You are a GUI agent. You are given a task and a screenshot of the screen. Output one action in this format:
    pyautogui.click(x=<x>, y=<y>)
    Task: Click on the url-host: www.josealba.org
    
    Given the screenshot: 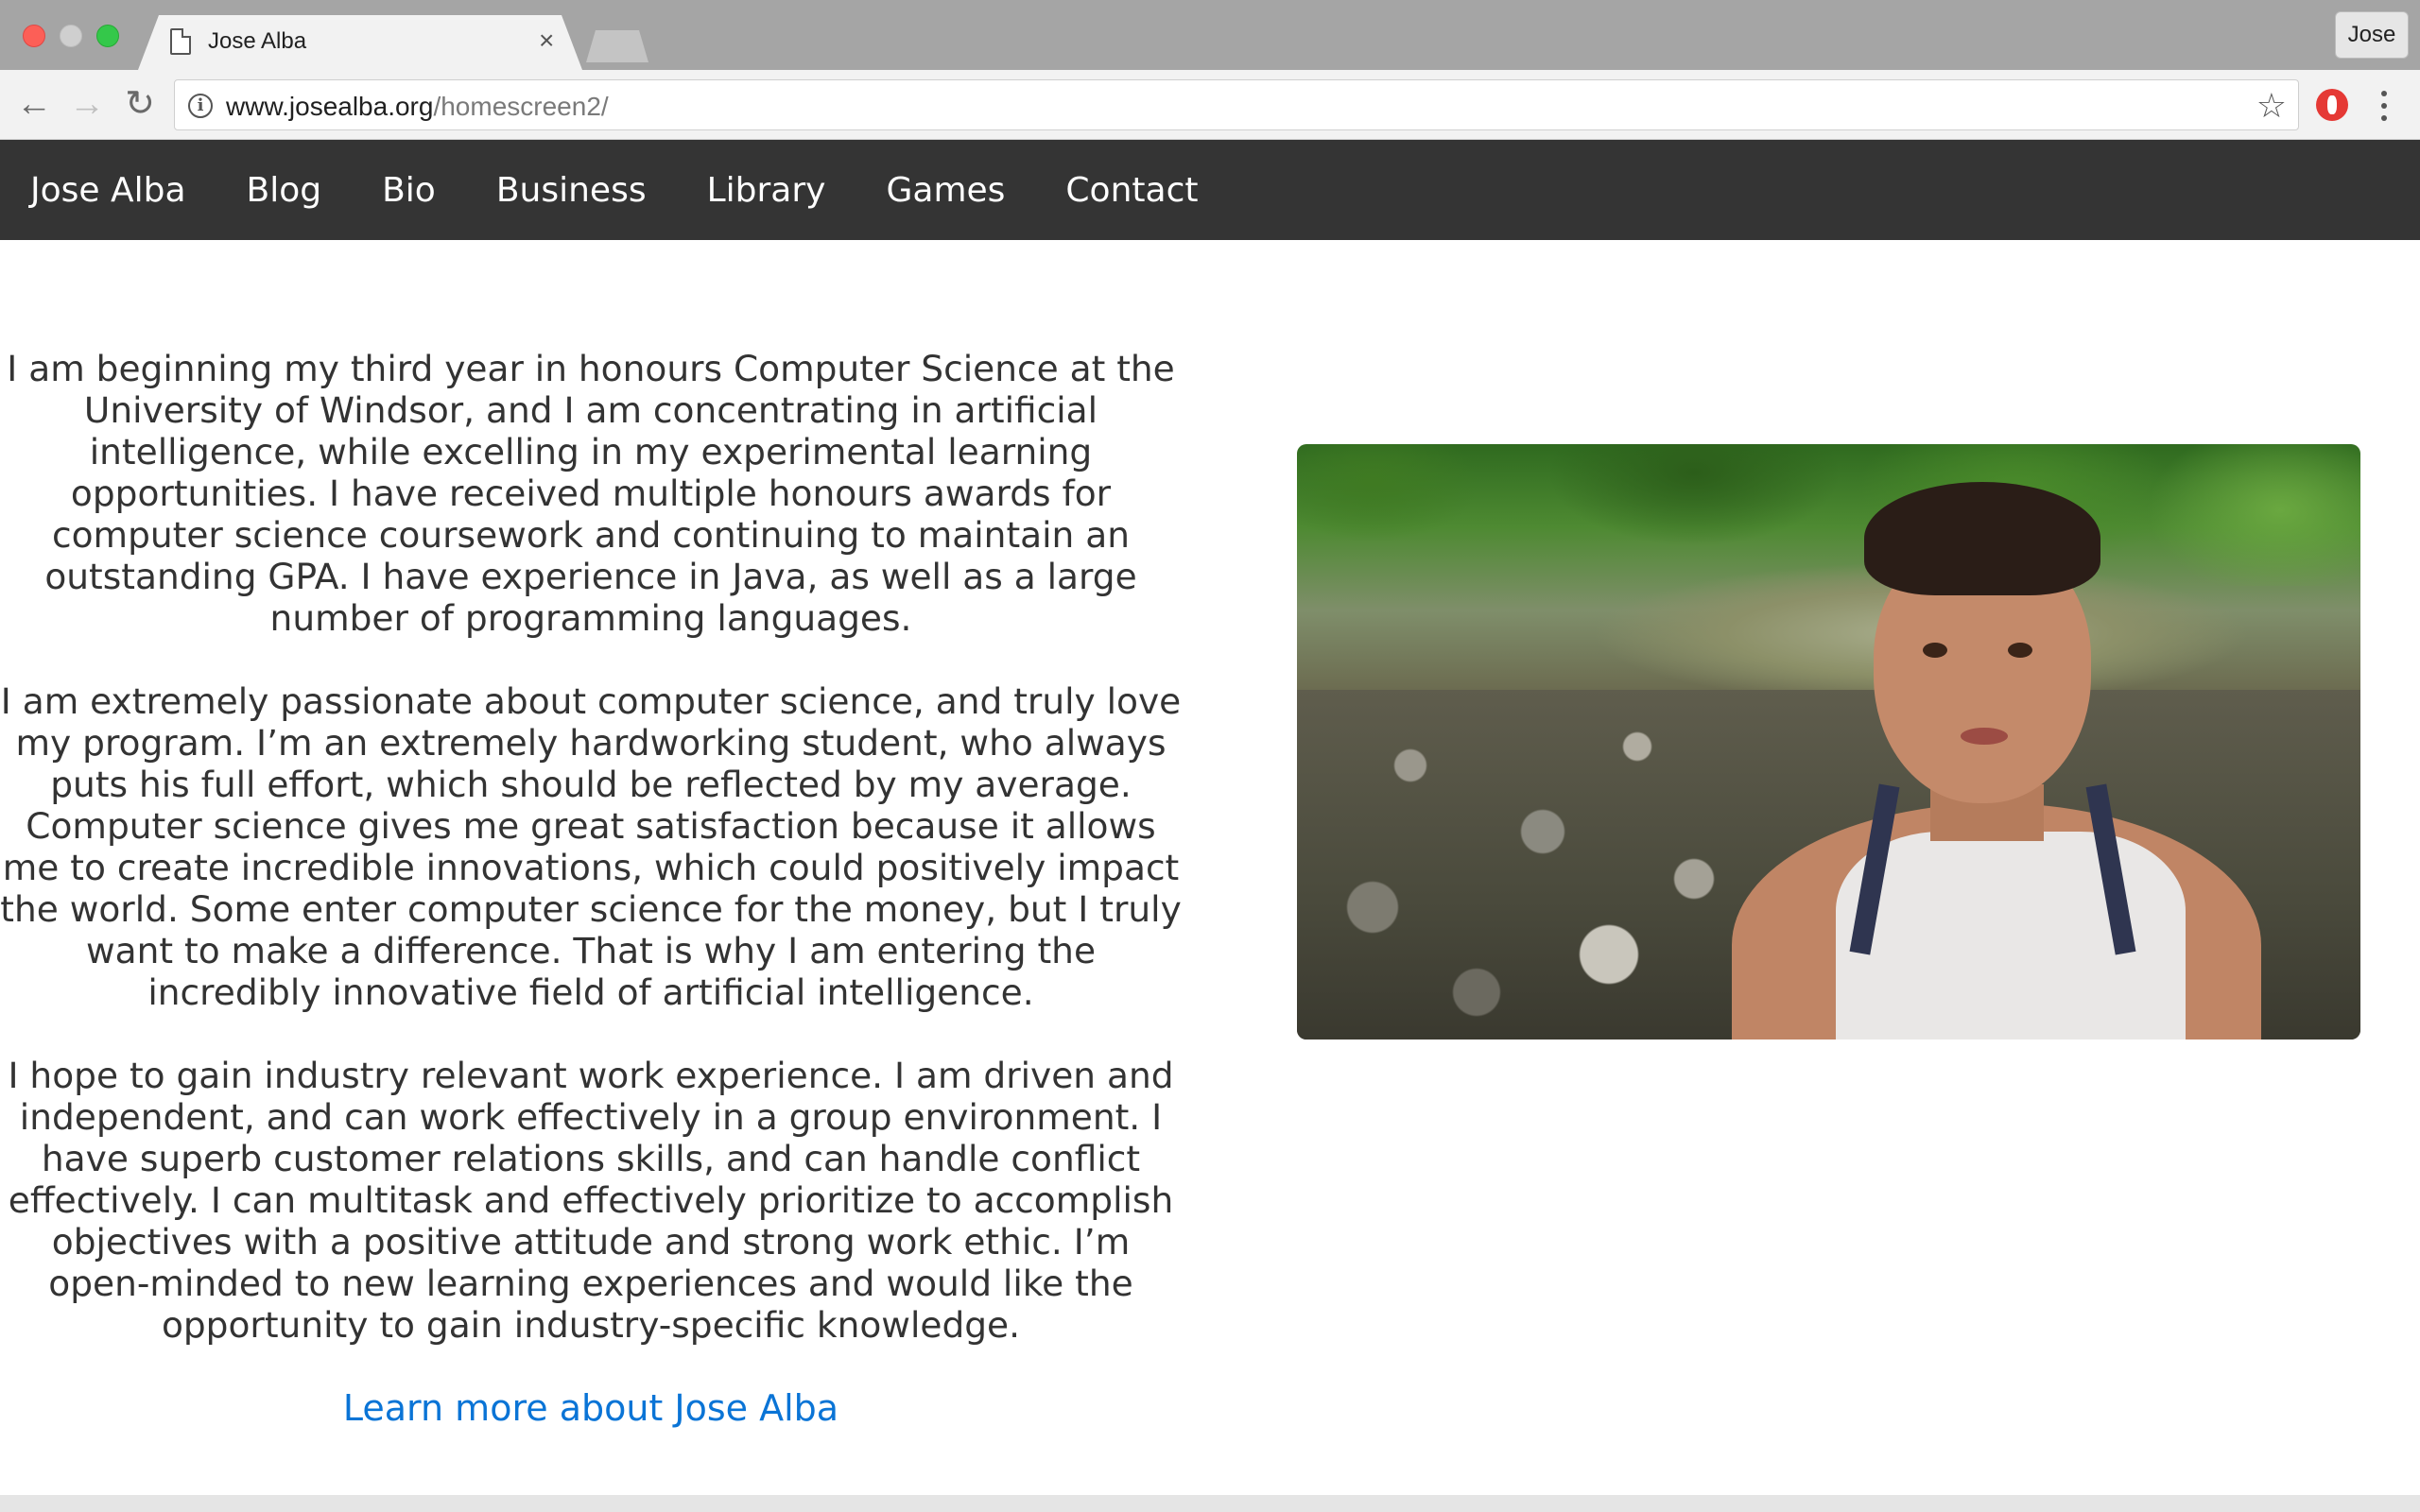 What is the action you would take?
    pyautogui.click(x=330, y=106)
    